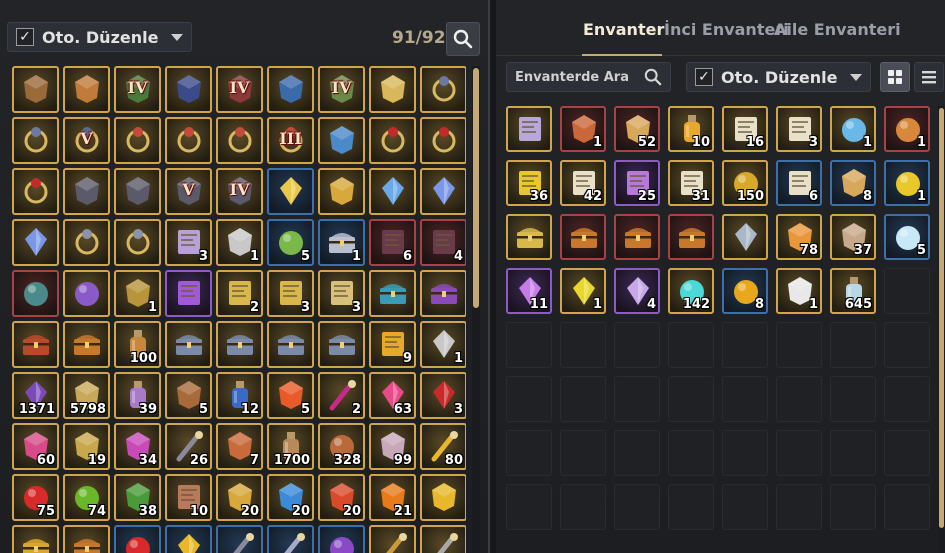 The image size is (945, 553). I want to click on inventory-slot: 36, so click(529, 183).